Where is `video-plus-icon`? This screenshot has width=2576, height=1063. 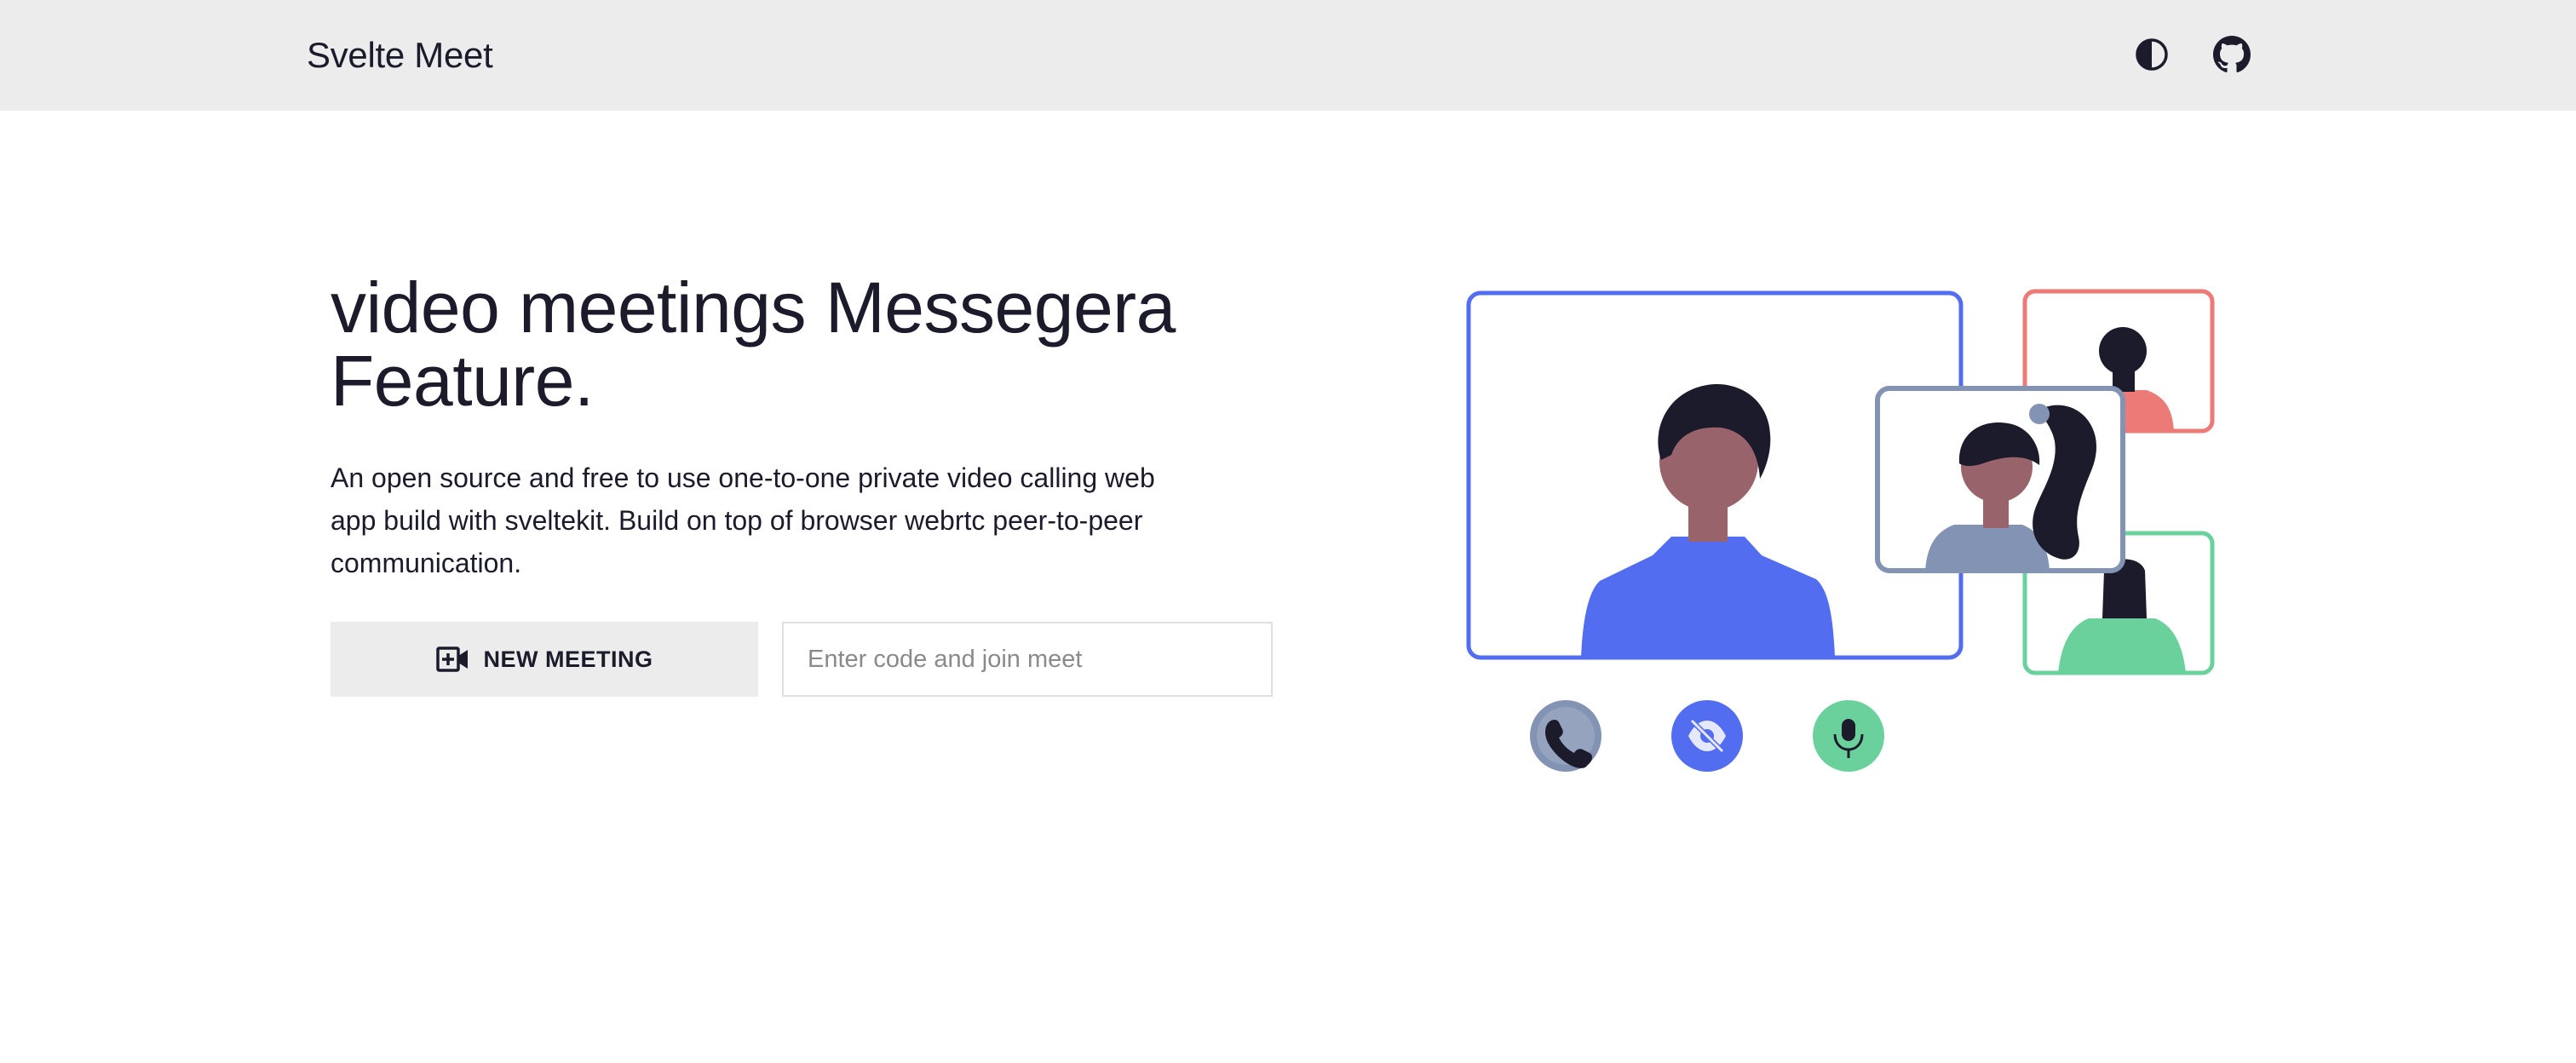 video-plus-icon is located at coordinates (452, 659).